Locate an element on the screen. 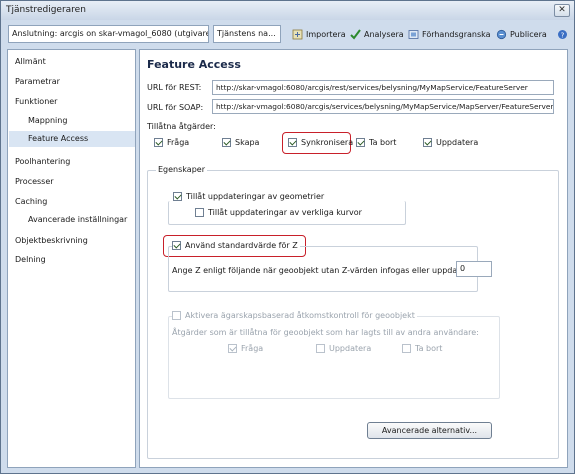 This screenshot has height=474, width=575. allow-geometry-updates-label: Tillåt uppdateringar av geometrier is located at coordinates (255, 196).